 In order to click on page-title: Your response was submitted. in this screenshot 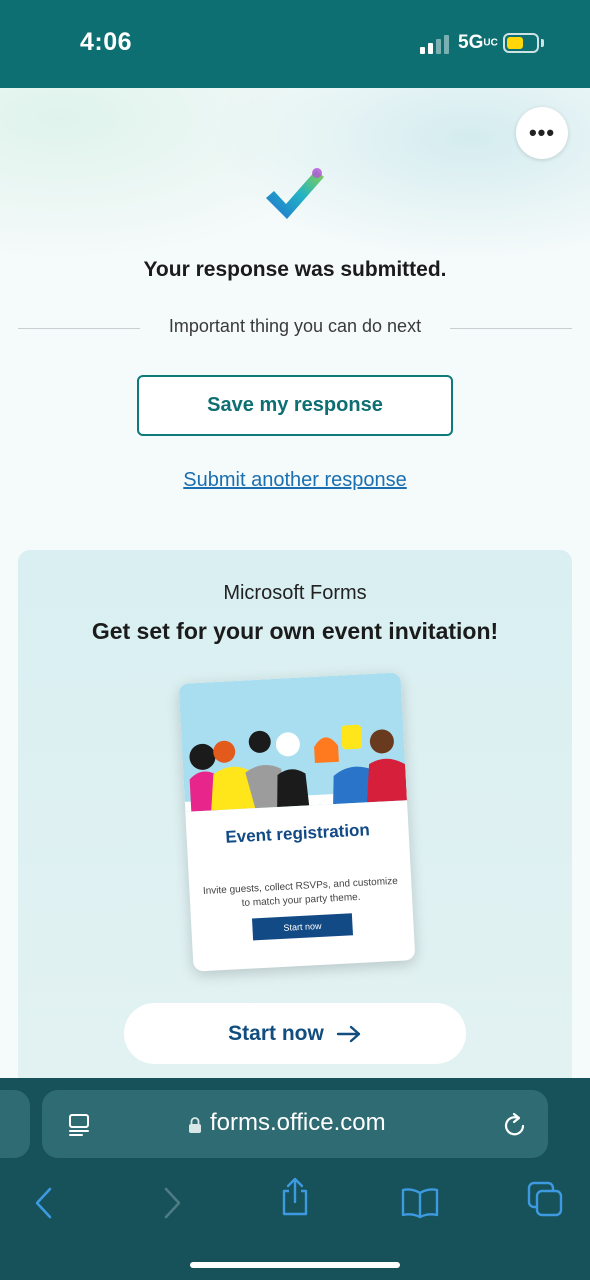, I will do `click(295, 269)`.